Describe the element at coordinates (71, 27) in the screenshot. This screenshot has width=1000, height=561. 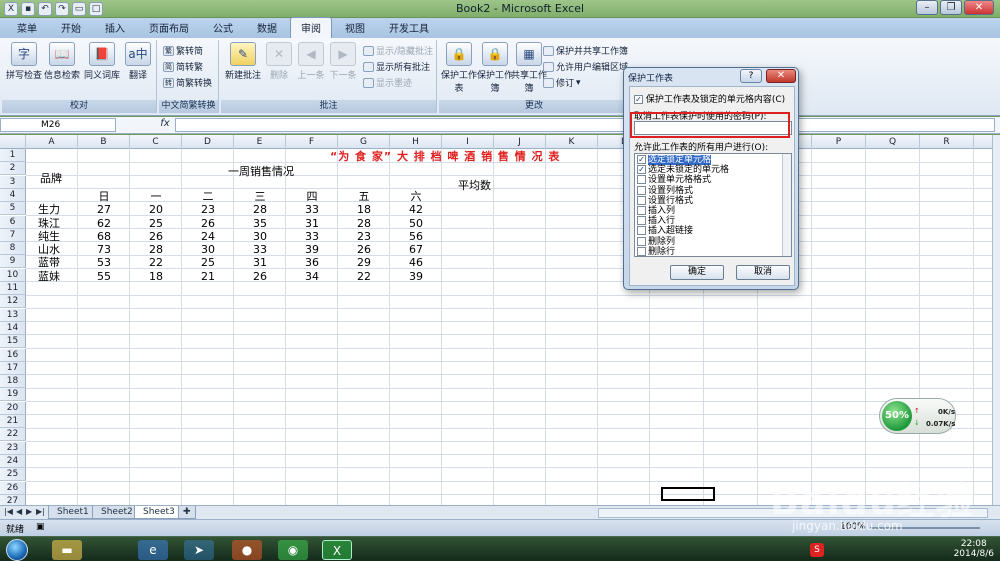
I see `ribbon-tab-1: 开始` at that location.